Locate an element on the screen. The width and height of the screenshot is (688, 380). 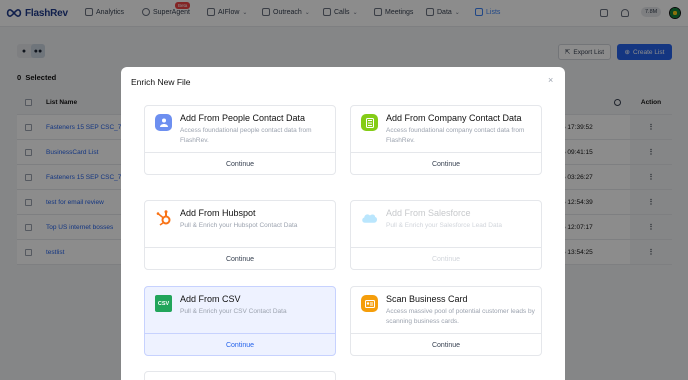
card-description: Pull & Enrich your CSV Contact Data is located at coordinates (233, 311).